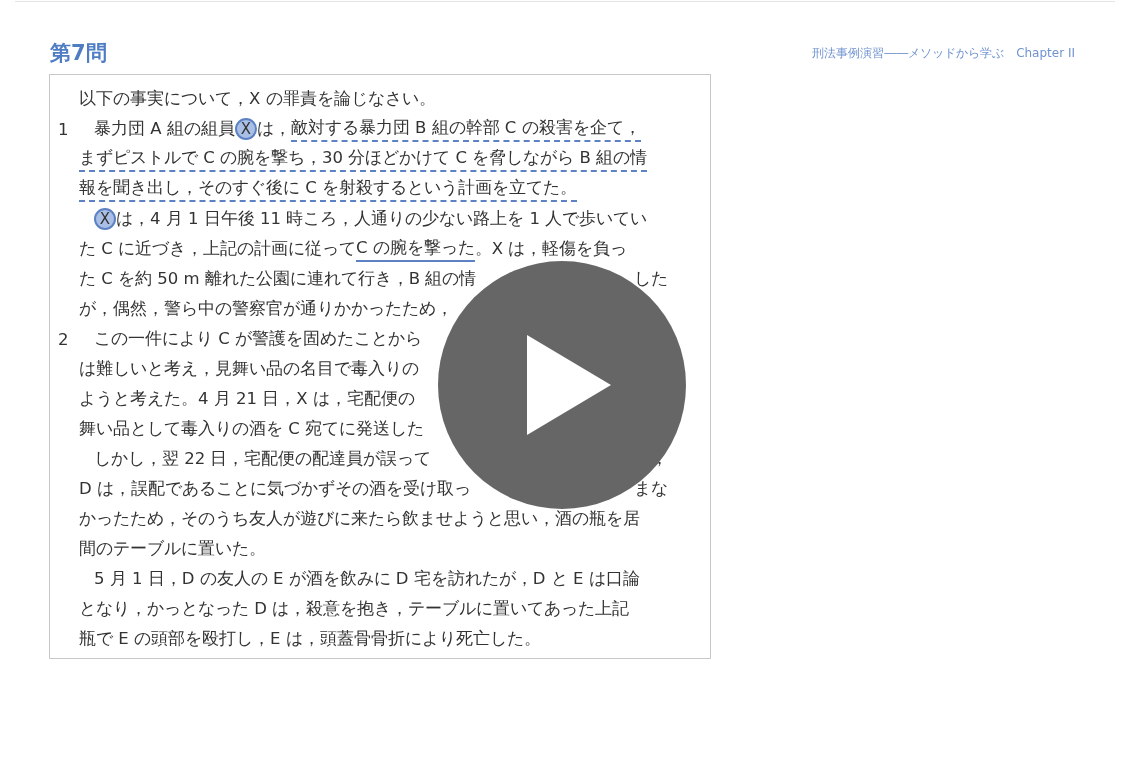 The width and height of the screenshot is (1123, 770). Describe the element at coordinates (64, 129) in the screenshot. I see `paragraph-number: 1` at that location.